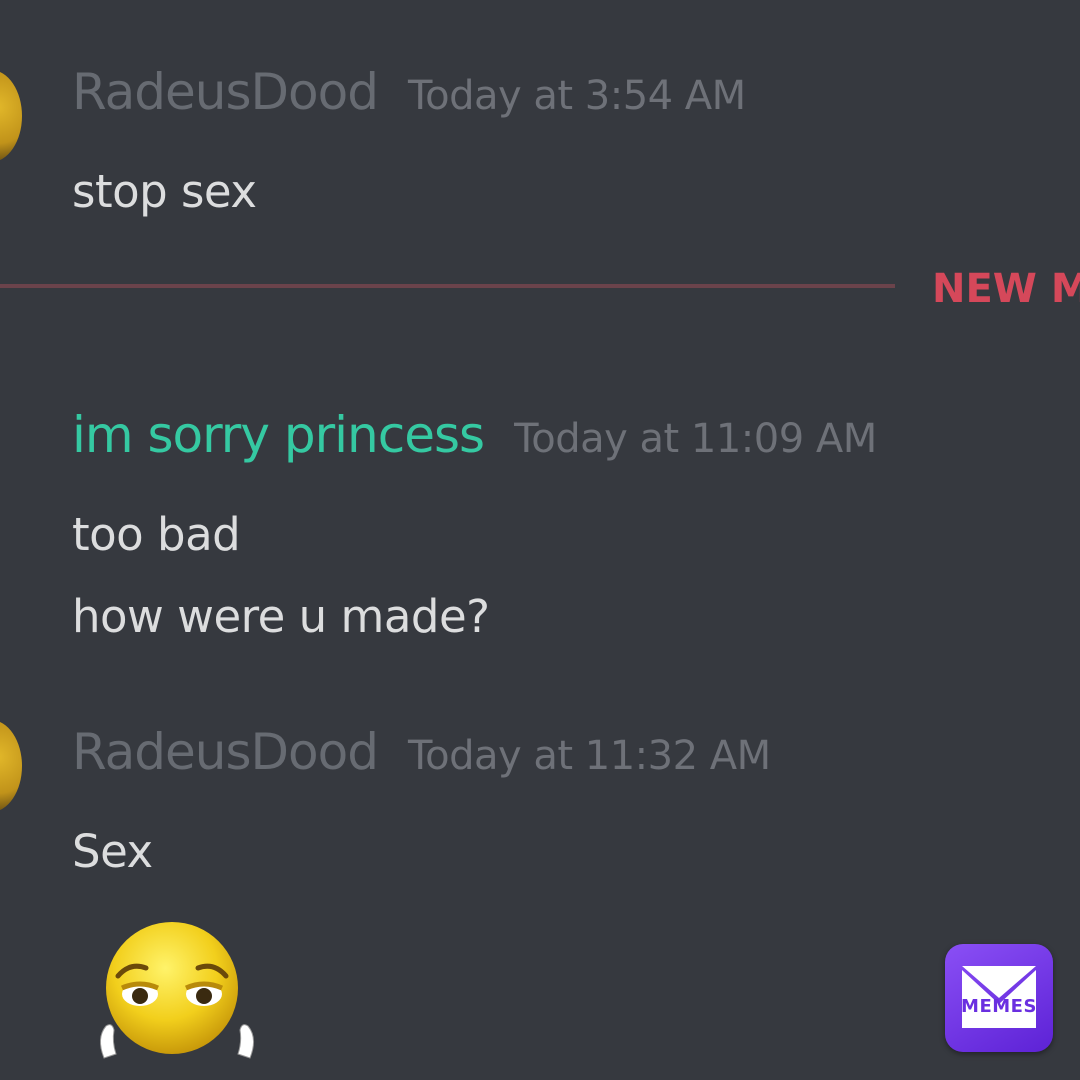 The width and height of the screenshot is (1080, 1080). Describe the element at coordinates (695, 439) in the screenshot. I see `timestamp: Today at 11:09 AM` at that location.